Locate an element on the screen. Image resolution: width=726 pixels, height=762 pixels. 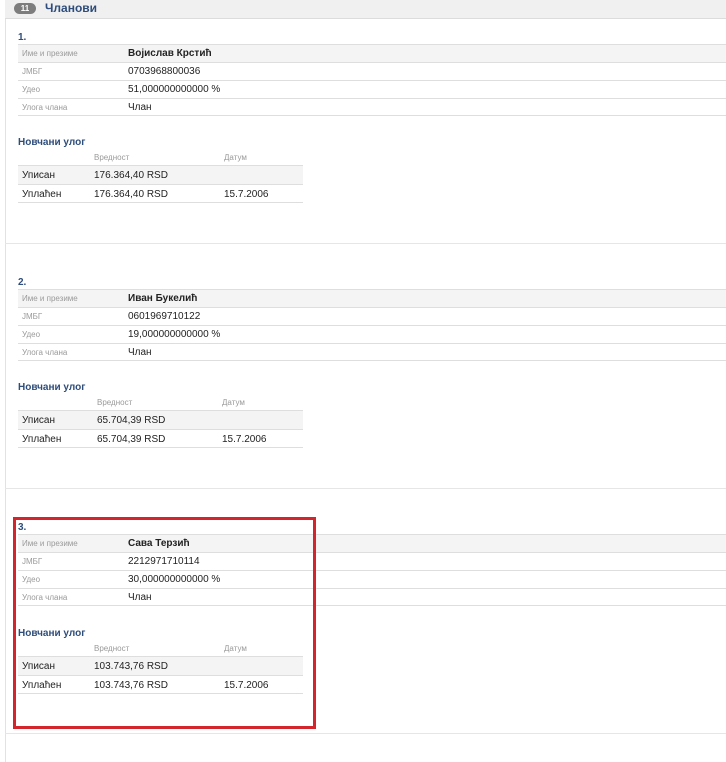
paid-row: Уплаћен 176.364,40 RSD 15.7.2006 is located at coordinates (160, 193).